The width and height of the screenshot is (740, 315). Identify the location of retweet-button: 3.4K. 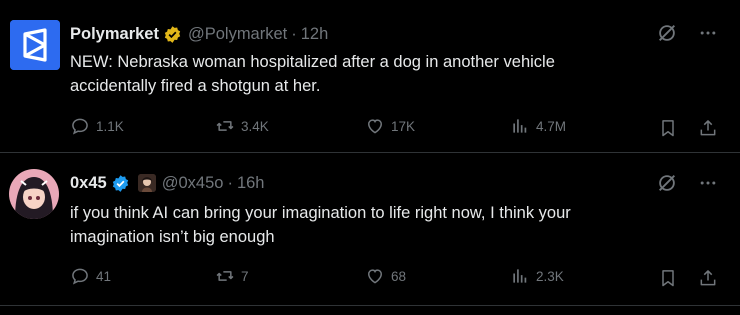
(242, 126).